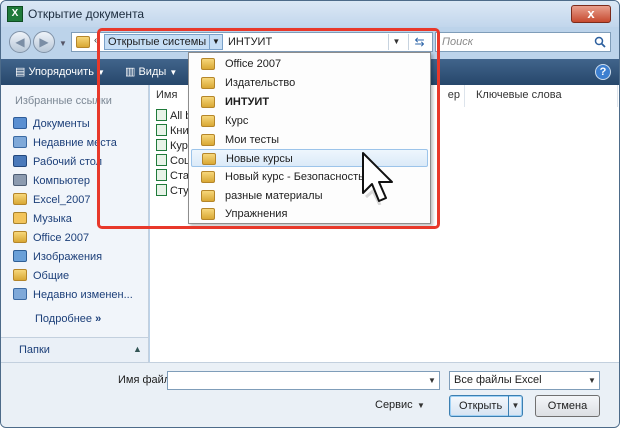  Describe the element at coordinates (394, 405) in the screenshot. I see `tools-button: Сервис` at that location.